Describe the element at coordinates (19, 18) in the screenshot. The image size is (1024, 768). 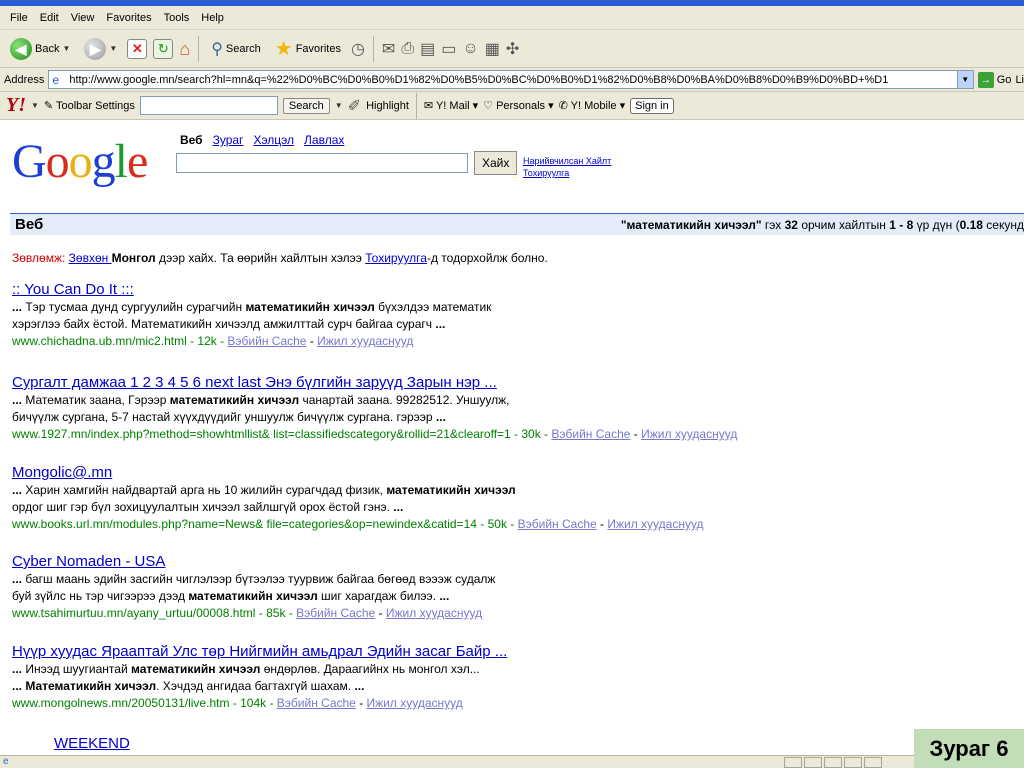
I see `menu-file: File` at that location.